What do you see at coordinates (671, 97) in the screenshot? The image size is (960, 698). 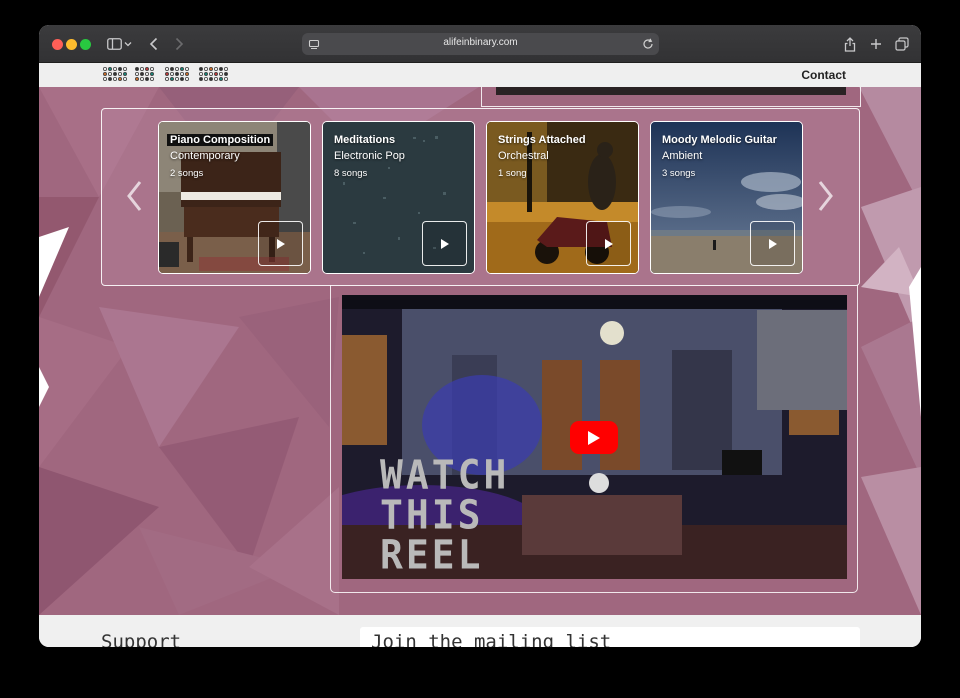 I see `top-media-frame` at bounding box center [671, 97].